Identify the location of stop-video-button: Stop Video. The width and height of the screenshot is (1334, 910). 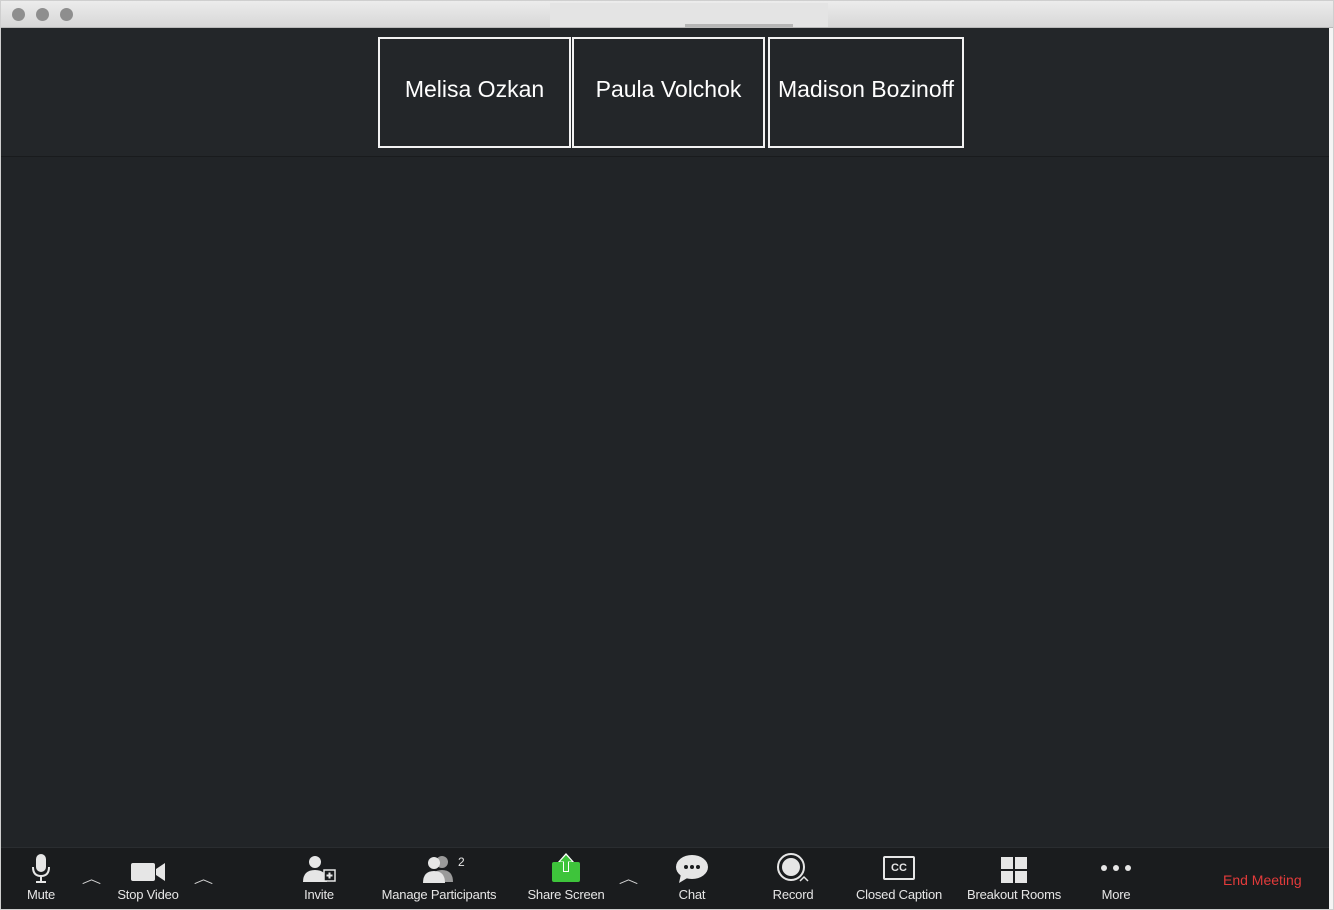
(148, 878).